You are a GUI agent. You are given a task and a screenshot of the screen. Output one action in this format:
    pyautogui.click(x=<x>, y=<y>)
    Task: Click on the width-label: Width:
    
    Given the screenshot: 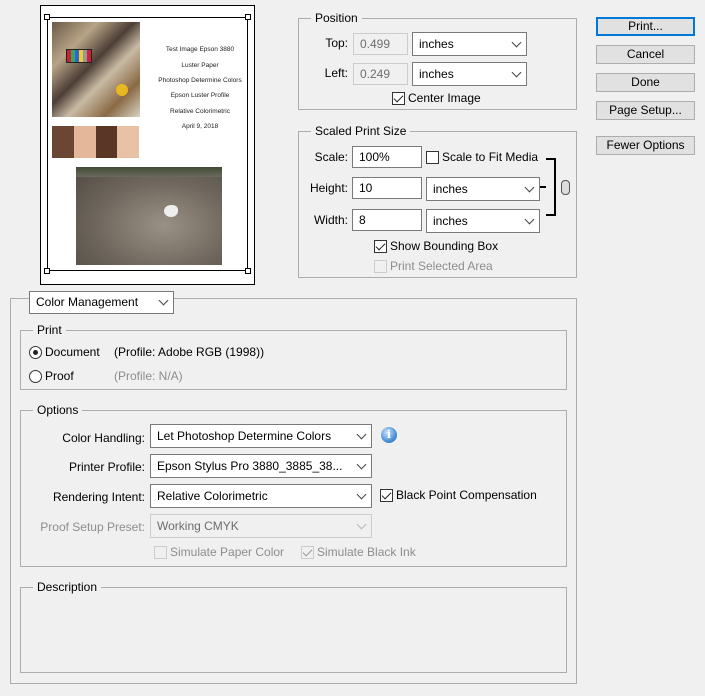 What is the action you would take?
    pyautogui.click(x=330, y=220)
    